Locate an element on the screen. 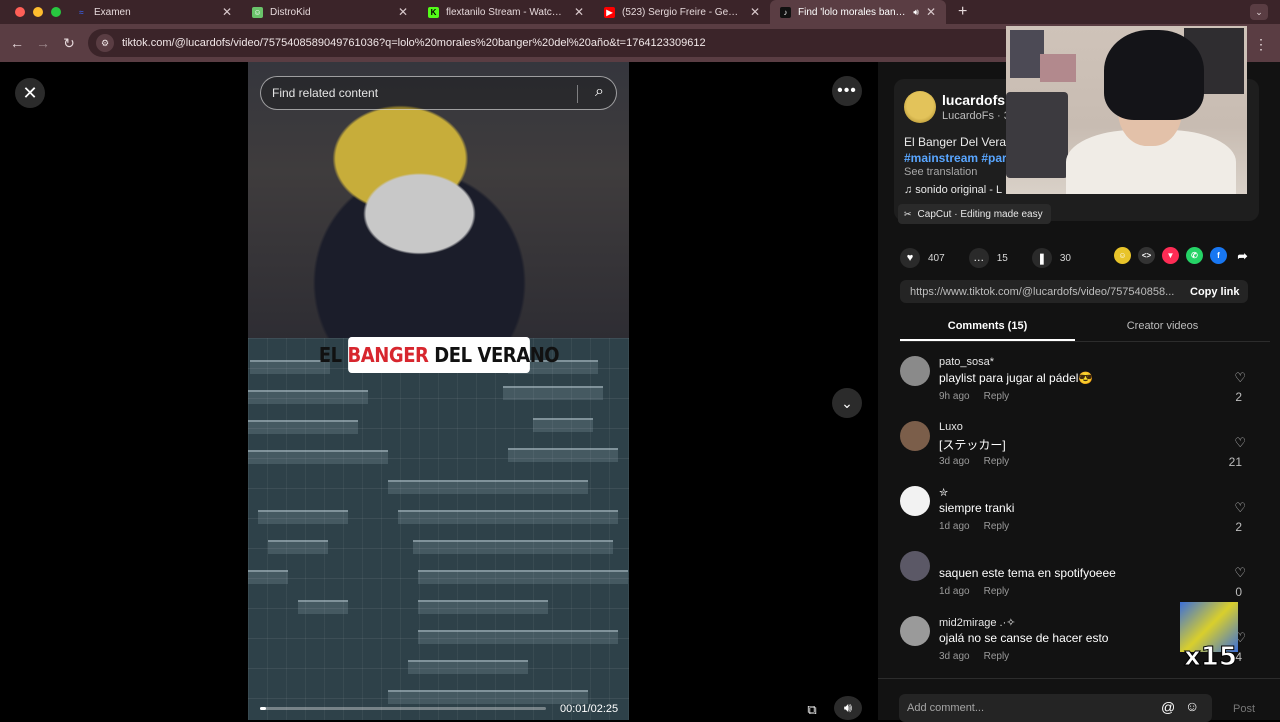 The width and height of the screenshot is (1280, 722). zoom-window-button is located at coordinates (56, 12).